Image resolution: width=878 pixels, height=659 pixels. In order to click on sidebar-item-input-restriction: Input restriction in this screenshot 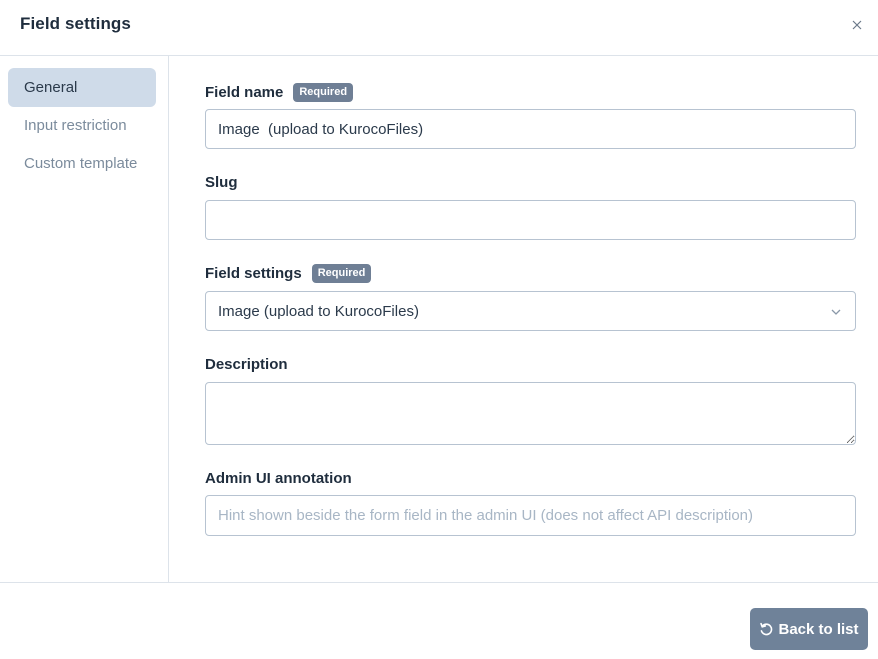, I will do `click(82, 126)`.